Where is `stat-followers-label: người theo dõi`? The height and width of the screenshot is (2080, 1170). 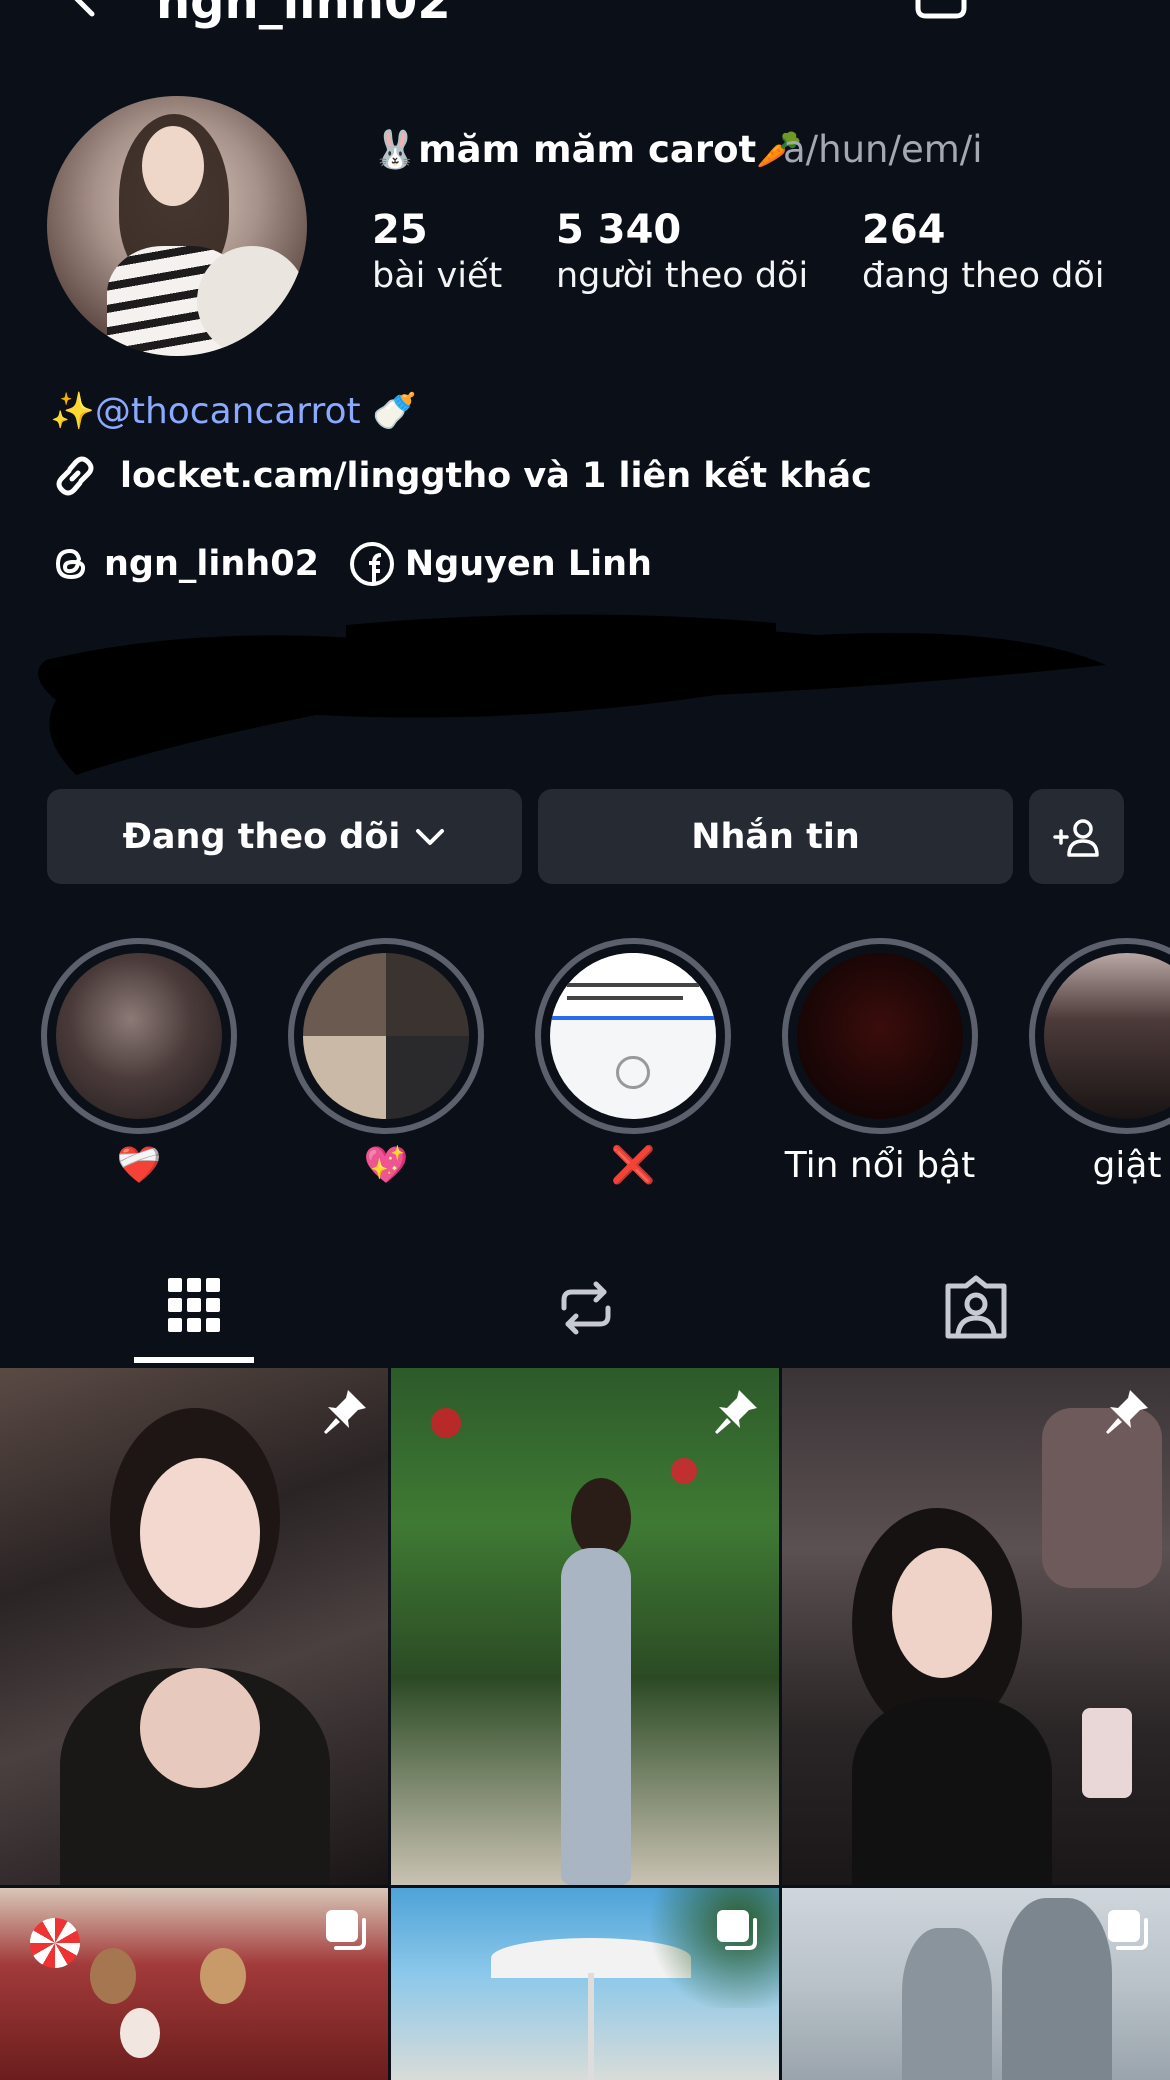 stat-followers-label: người theo dõi is located at coordinates (682, 276).